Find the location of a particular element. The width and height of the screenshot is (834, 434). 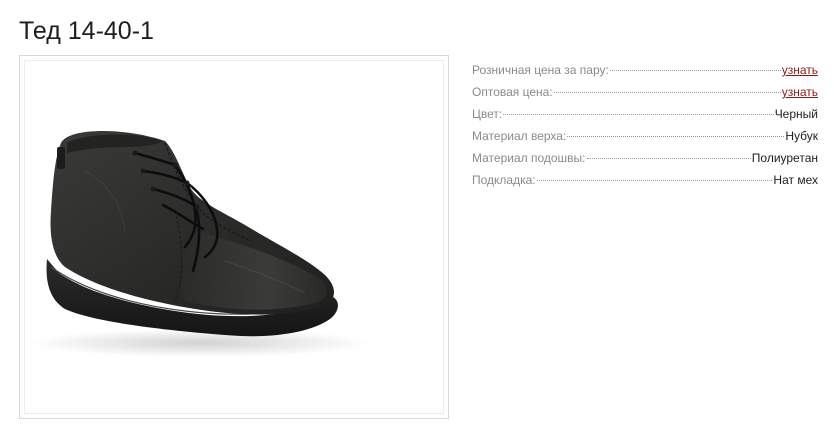

spec-label: Подкладка: is located at coordinates (504, 180).